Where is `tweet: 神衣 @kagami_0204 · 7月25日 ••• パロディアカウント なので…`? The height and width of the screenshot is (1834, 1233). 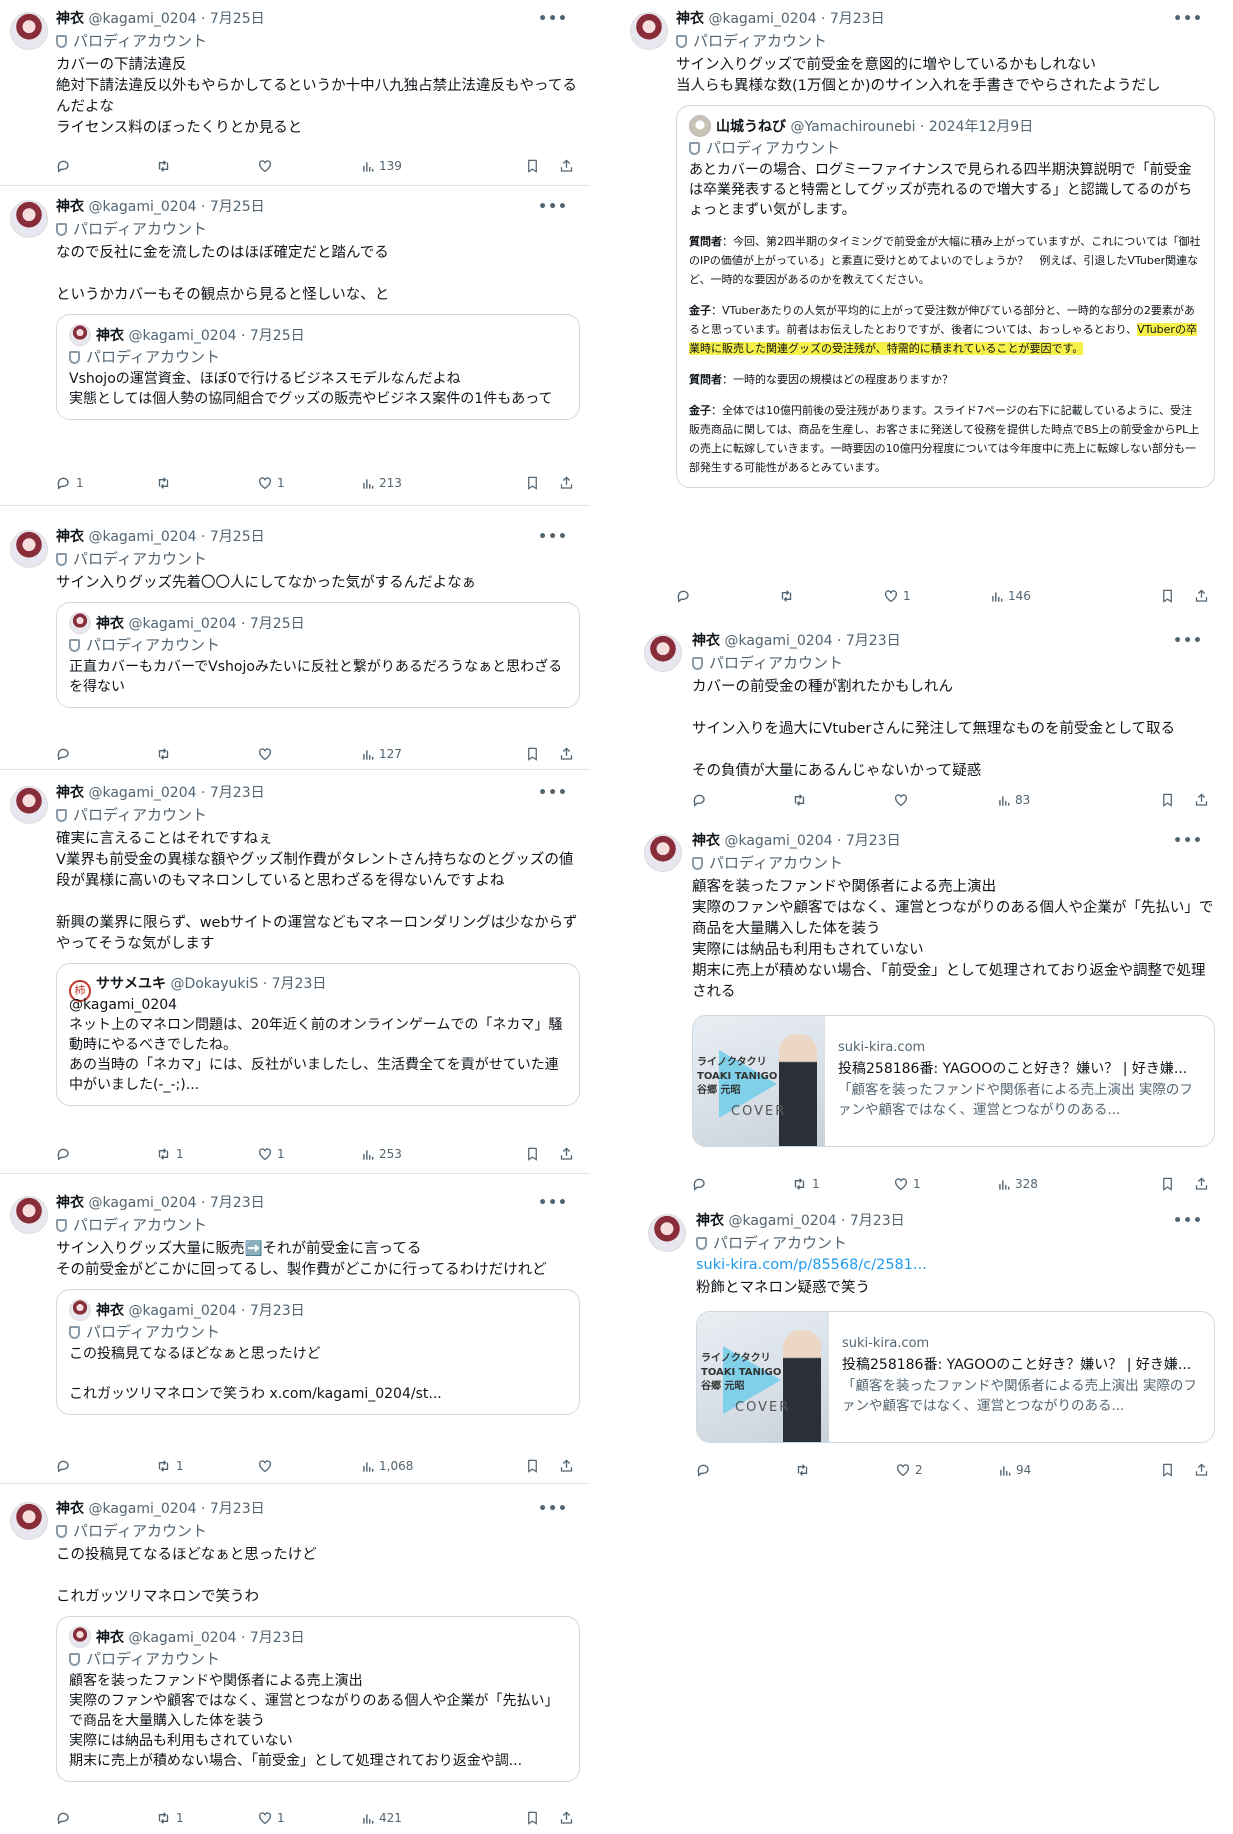 tweet: 神衣 @kagami_0204 · 7月25日 ••• パロディアカウント なので… is located at coordinates (295, 347).